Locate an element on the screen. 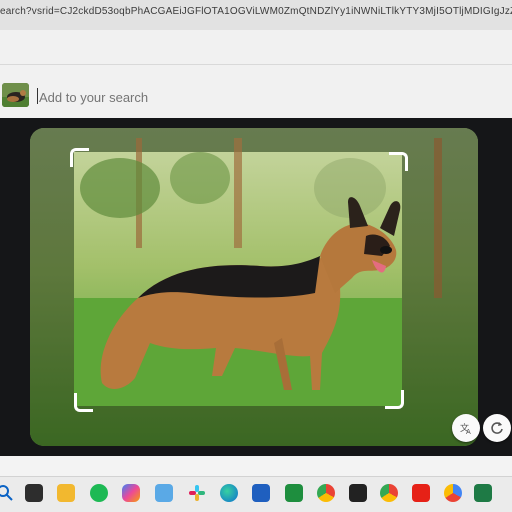 Image resolution: width=512 pixels, height=512 pixels. photos-icon is located at coordinates (164, 493).